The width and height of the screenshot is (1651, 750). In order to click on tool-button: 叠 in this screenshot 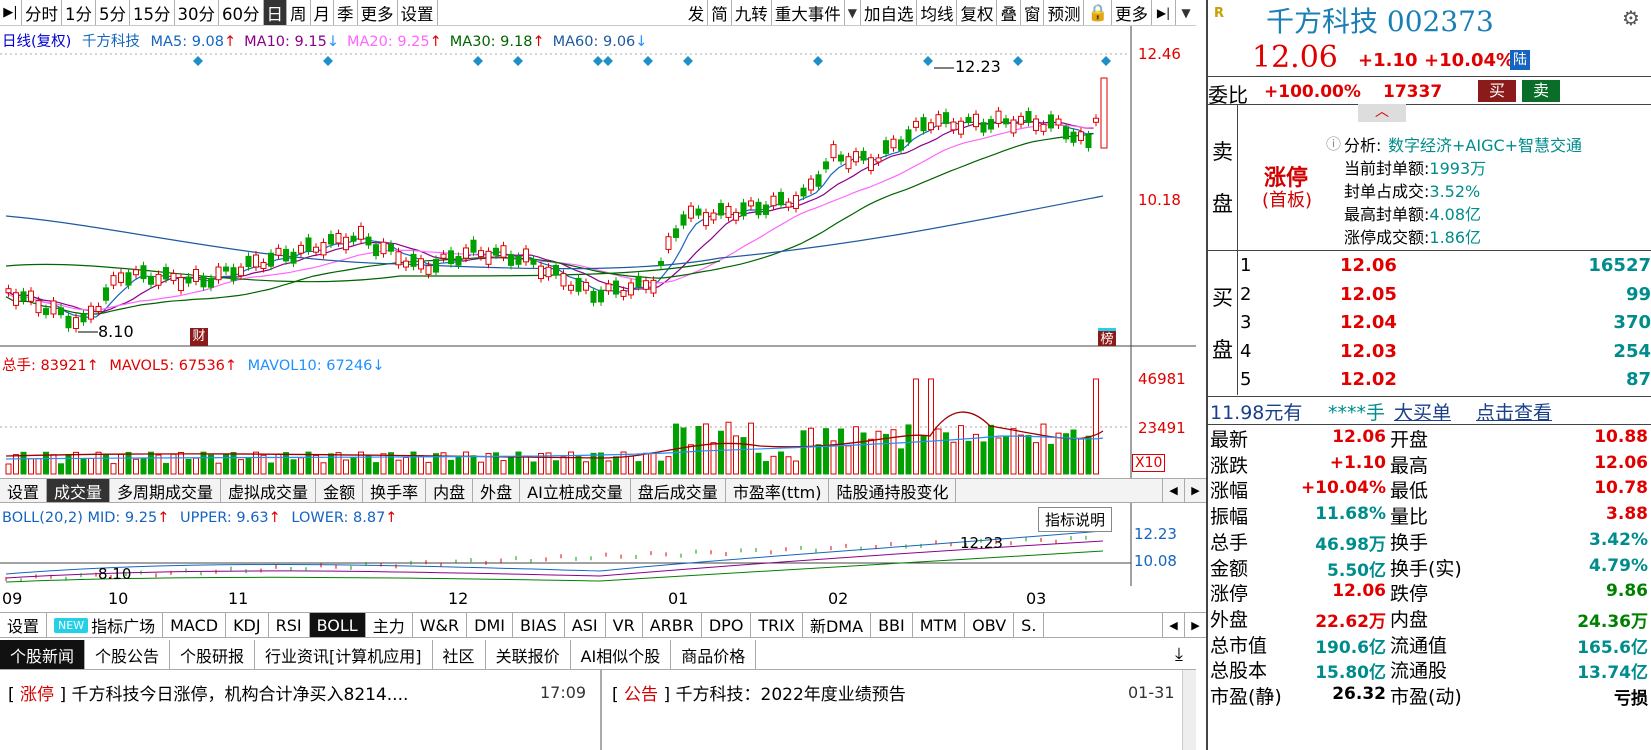, I will do `click(1009, 12)`.